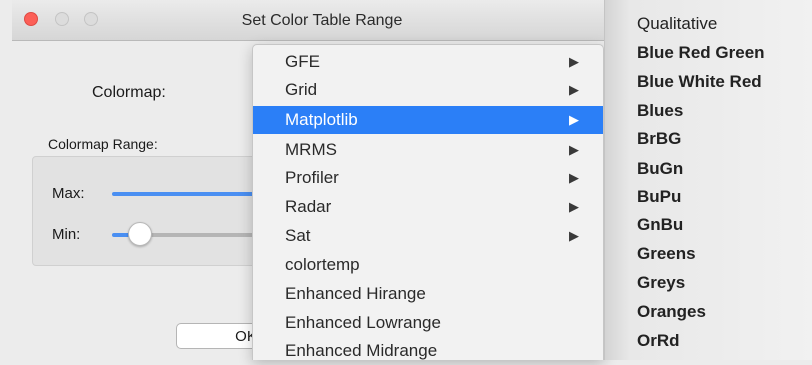  What do you see at coordinates (722, 169) in the screenshot?
I see `submenu-item-bugn: BuGn` at bounding box center [722, 169].